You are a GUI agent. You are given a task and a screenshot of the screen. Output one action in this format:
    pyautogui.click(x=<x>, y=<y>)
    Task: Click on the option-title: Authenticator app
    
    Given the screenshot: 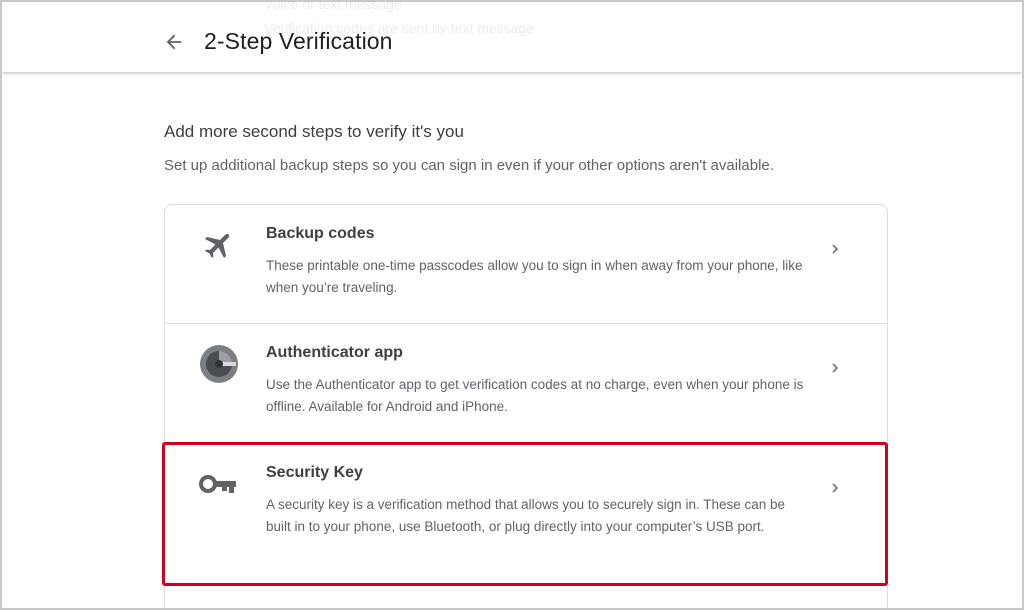 What is the action you would take?
    pyautogui.click(x=334, y=352)
    